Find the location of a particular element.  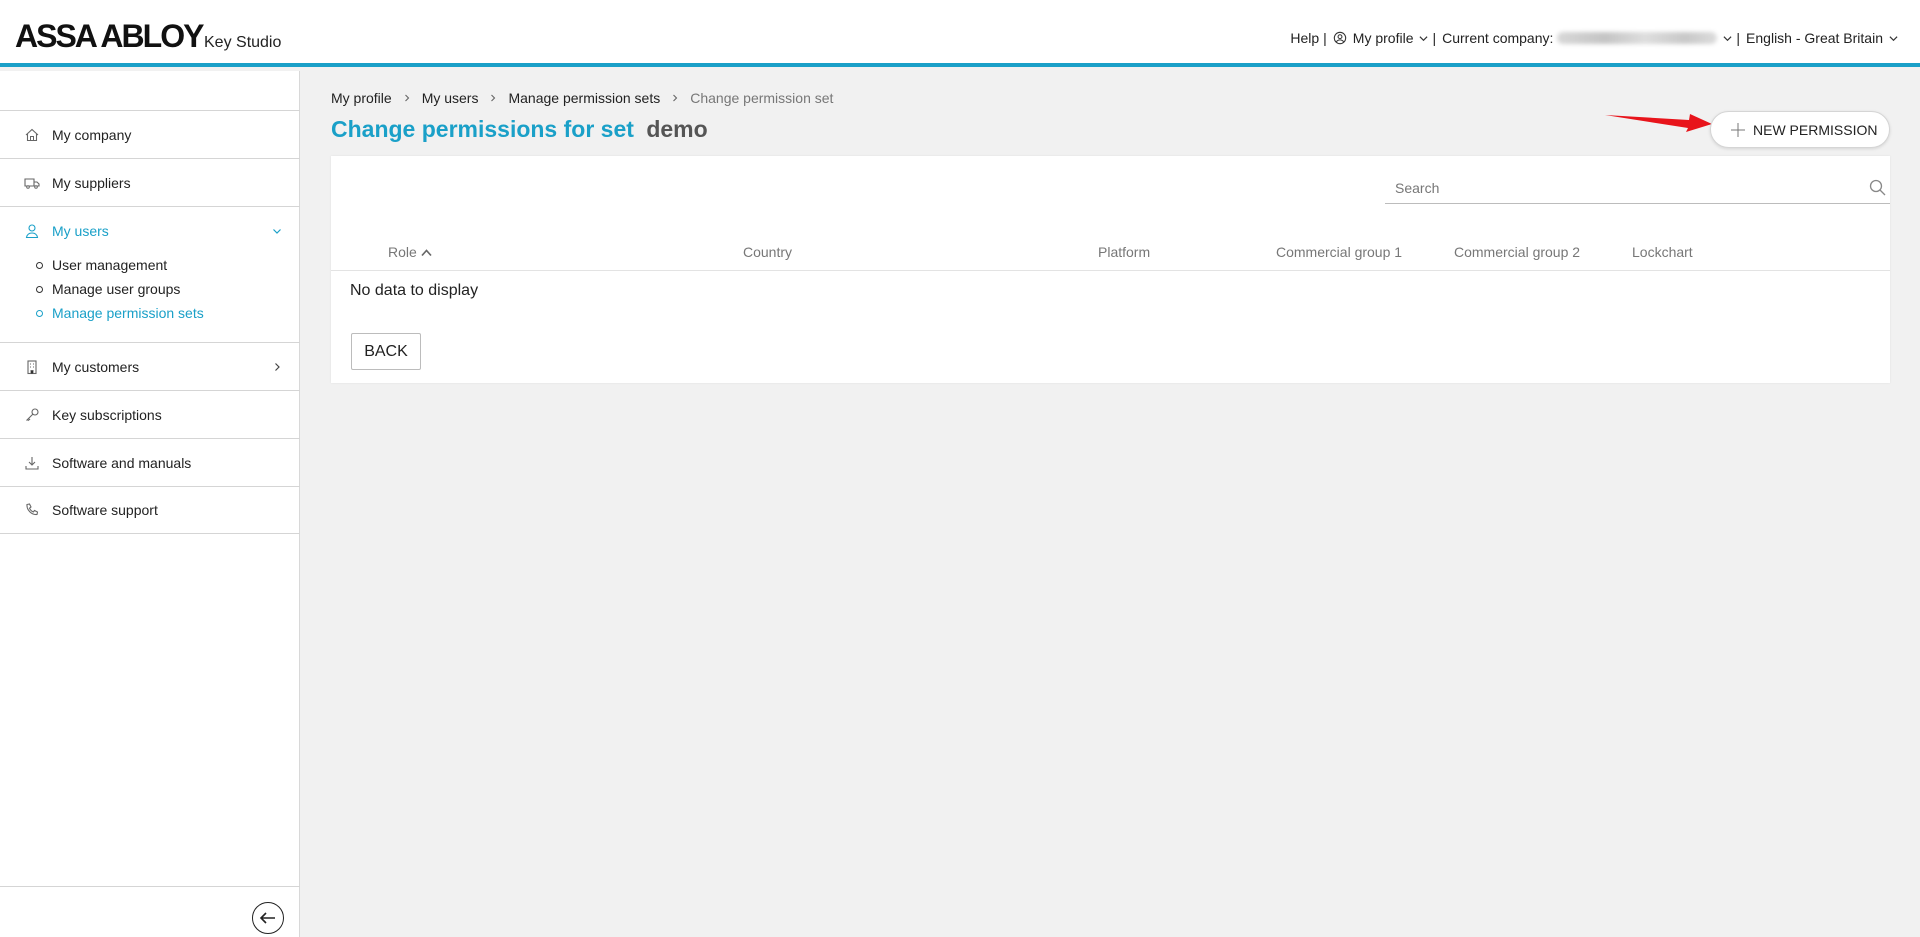

phone-icon is located at coordinates (32, 509).